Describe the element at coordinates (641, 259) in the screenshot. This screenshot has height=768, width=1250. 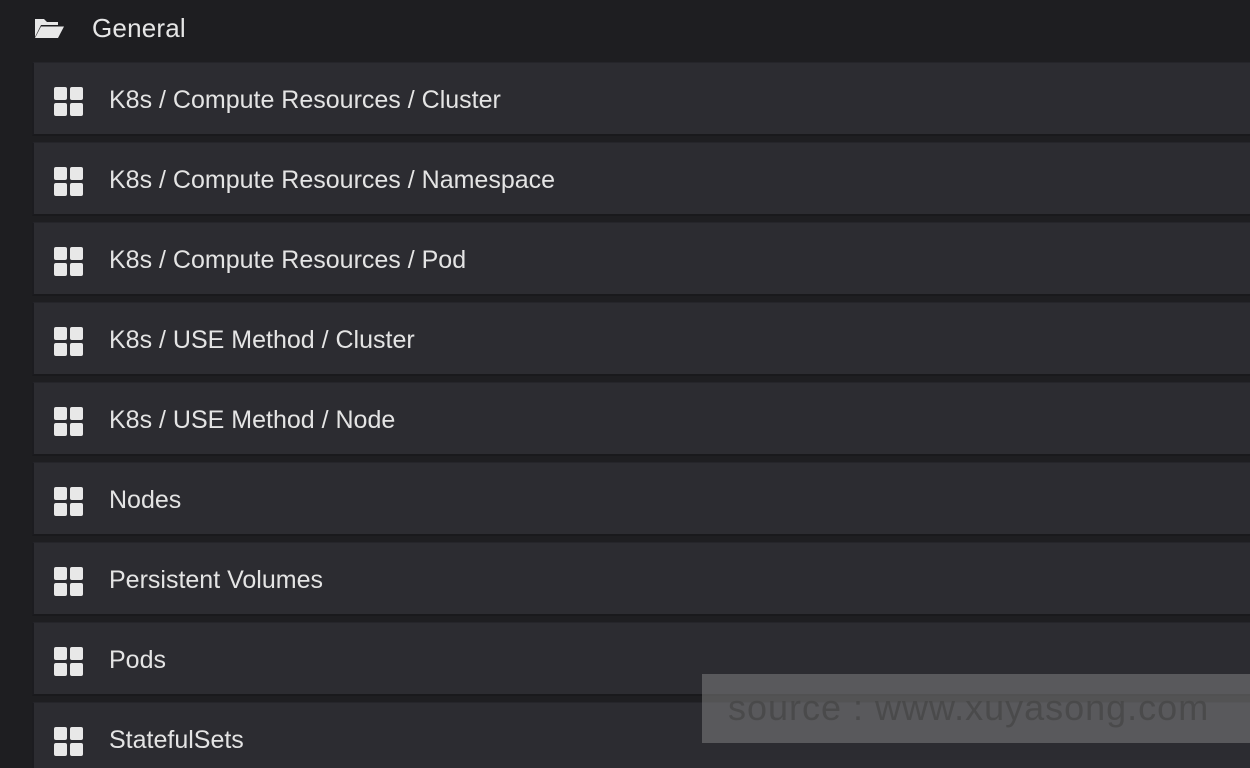
I see `dashboard-row-k8s-compute-resources-pod: K8s / Compute Resources / Pod` at that location.